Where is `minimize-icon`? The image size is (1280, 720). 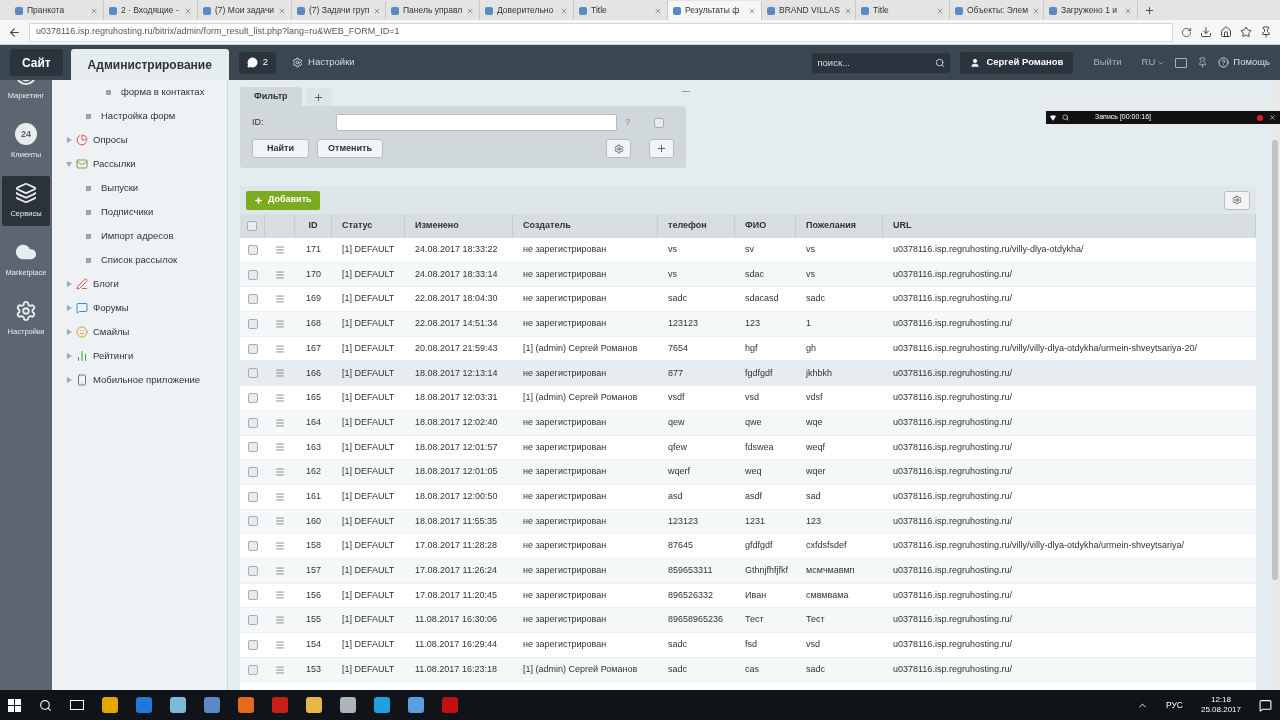 minimize-icon is located at coordinates (685, 91).